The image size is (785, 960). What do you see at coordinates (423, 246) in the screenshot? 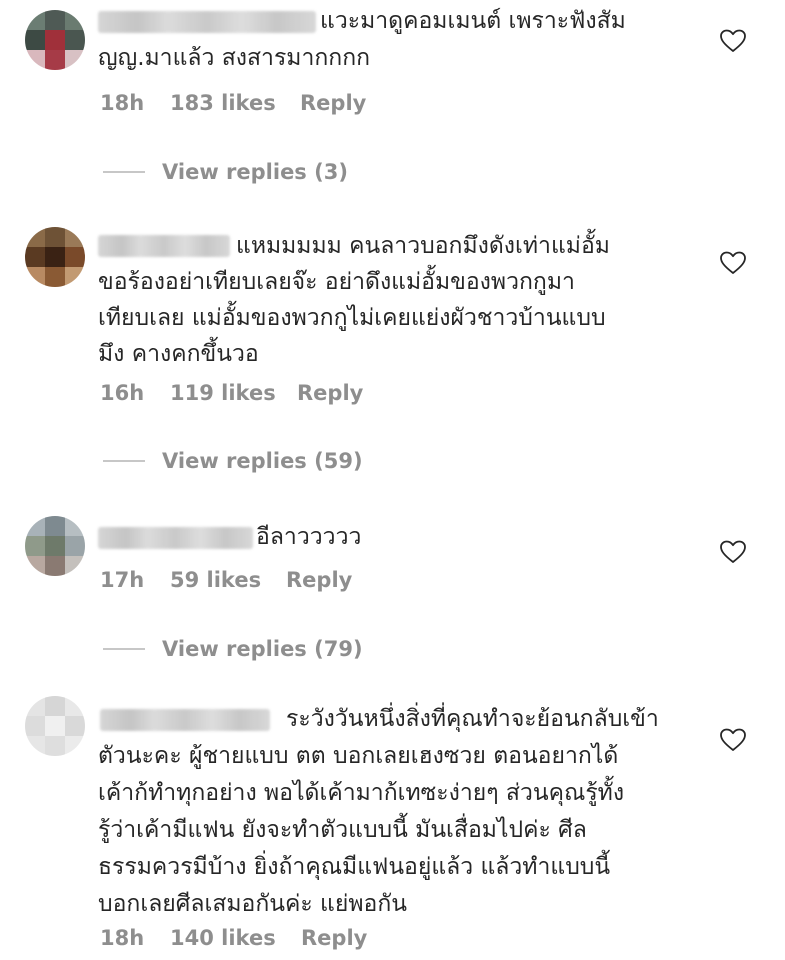
I see `comment-text-line: แหมมมมม คนลาวบอกมึงดังเท่าแม่อั้ม` at bounding box center [423, 246].